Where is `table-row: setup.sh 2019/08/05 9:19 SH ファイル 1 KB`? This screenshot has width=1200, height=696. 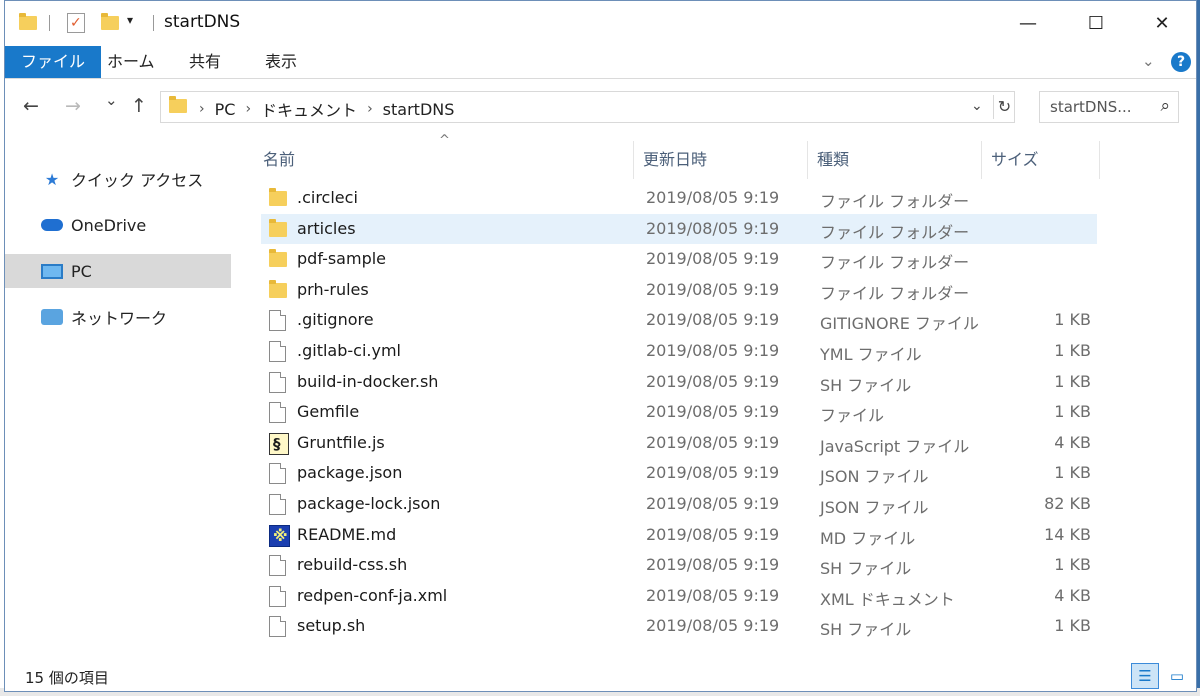 table-row: setup.sh 2019/08/05 9:19 SH ファイル 1 KB is located at coordinates (679, 626).